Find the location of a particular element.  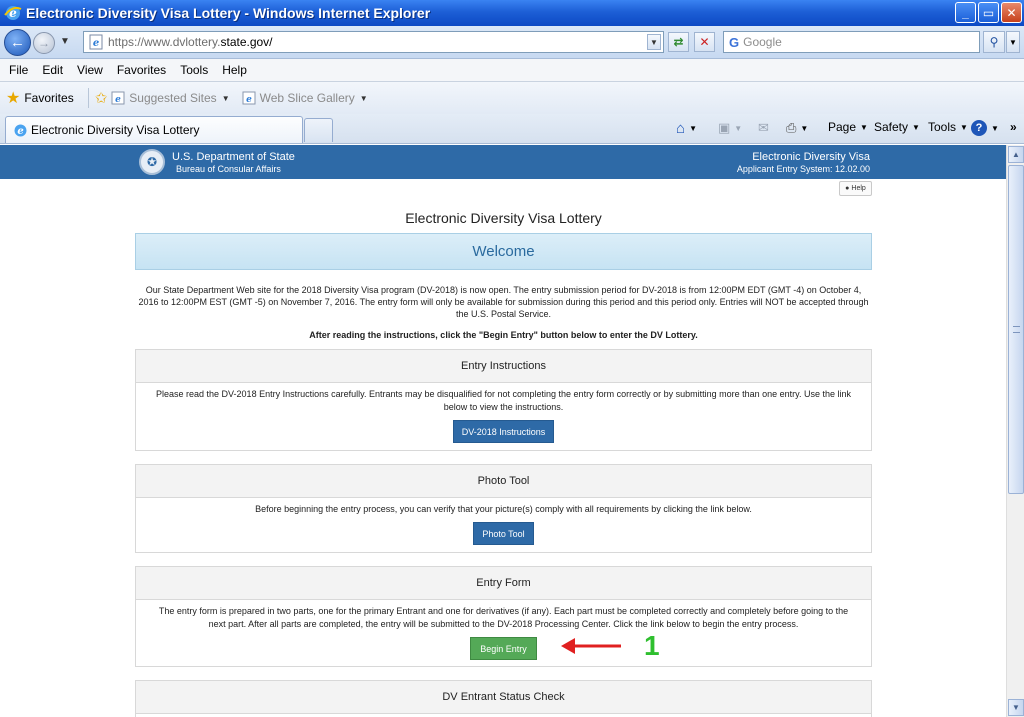

url-input: e https://www.dvlottery. state.gov/ ▼ is located at coordinates (373, 42).